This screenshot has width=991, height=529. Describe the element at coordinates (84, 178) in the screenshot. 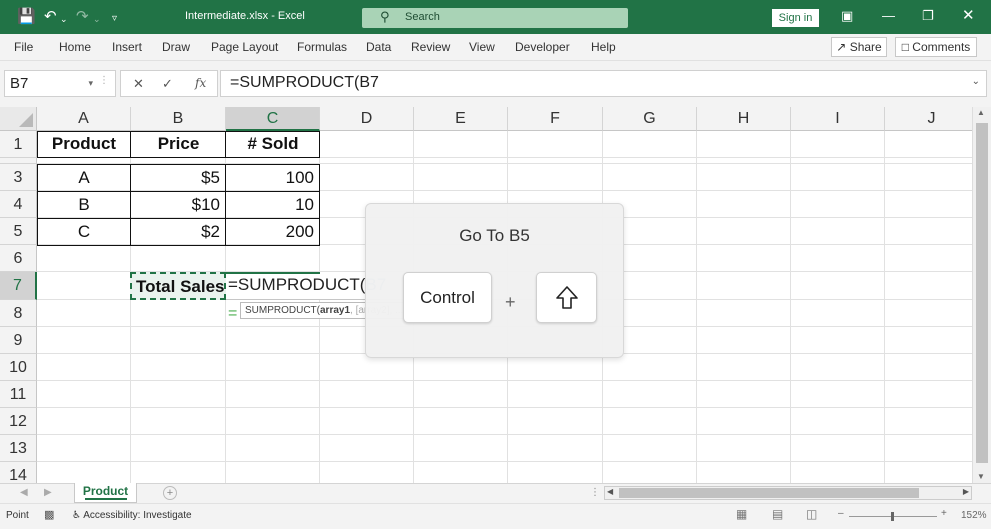

I see `cell-a3: A` at that location.